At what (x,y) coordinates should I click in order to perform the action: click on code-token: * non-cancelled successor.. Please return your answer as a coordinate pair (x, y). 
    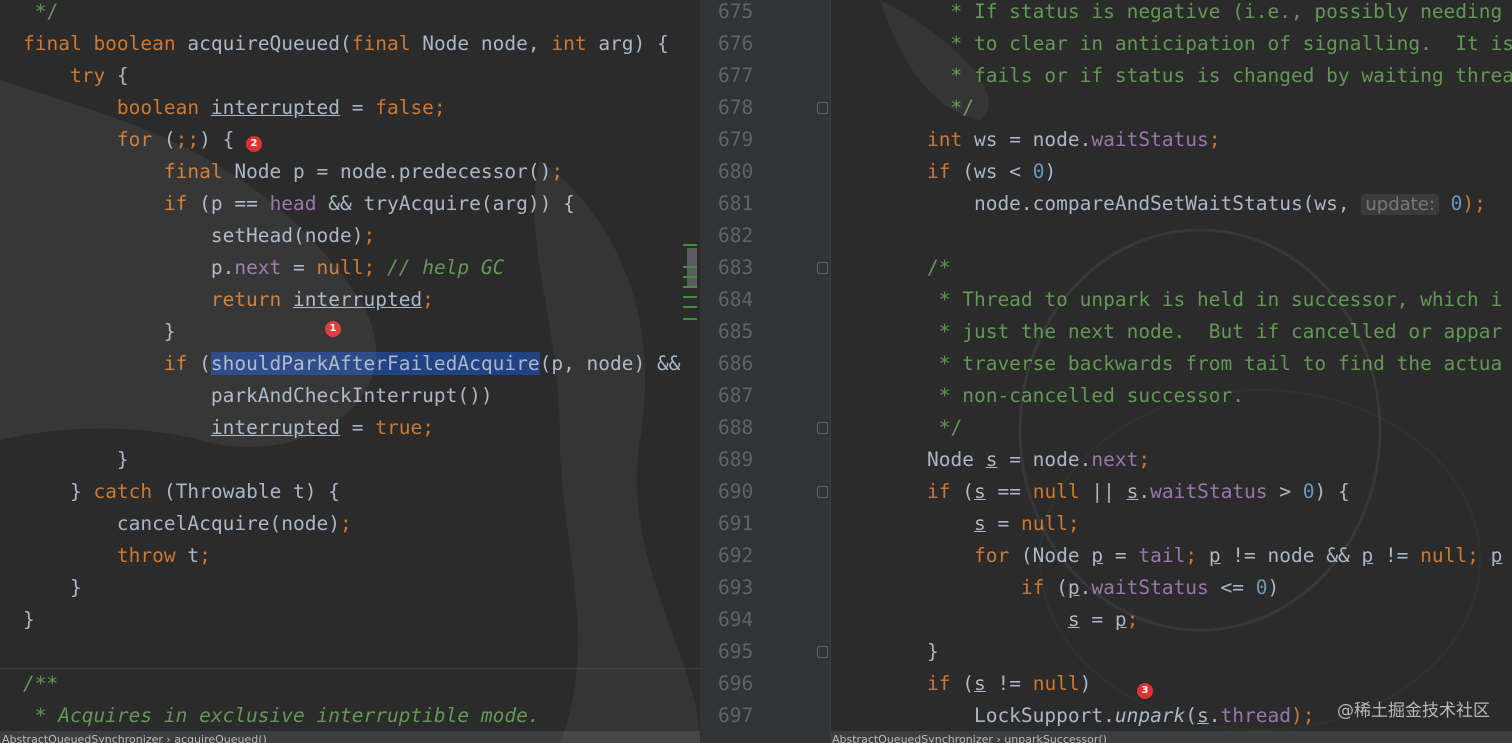
    Looking at the image, I should click on (1085, 395).